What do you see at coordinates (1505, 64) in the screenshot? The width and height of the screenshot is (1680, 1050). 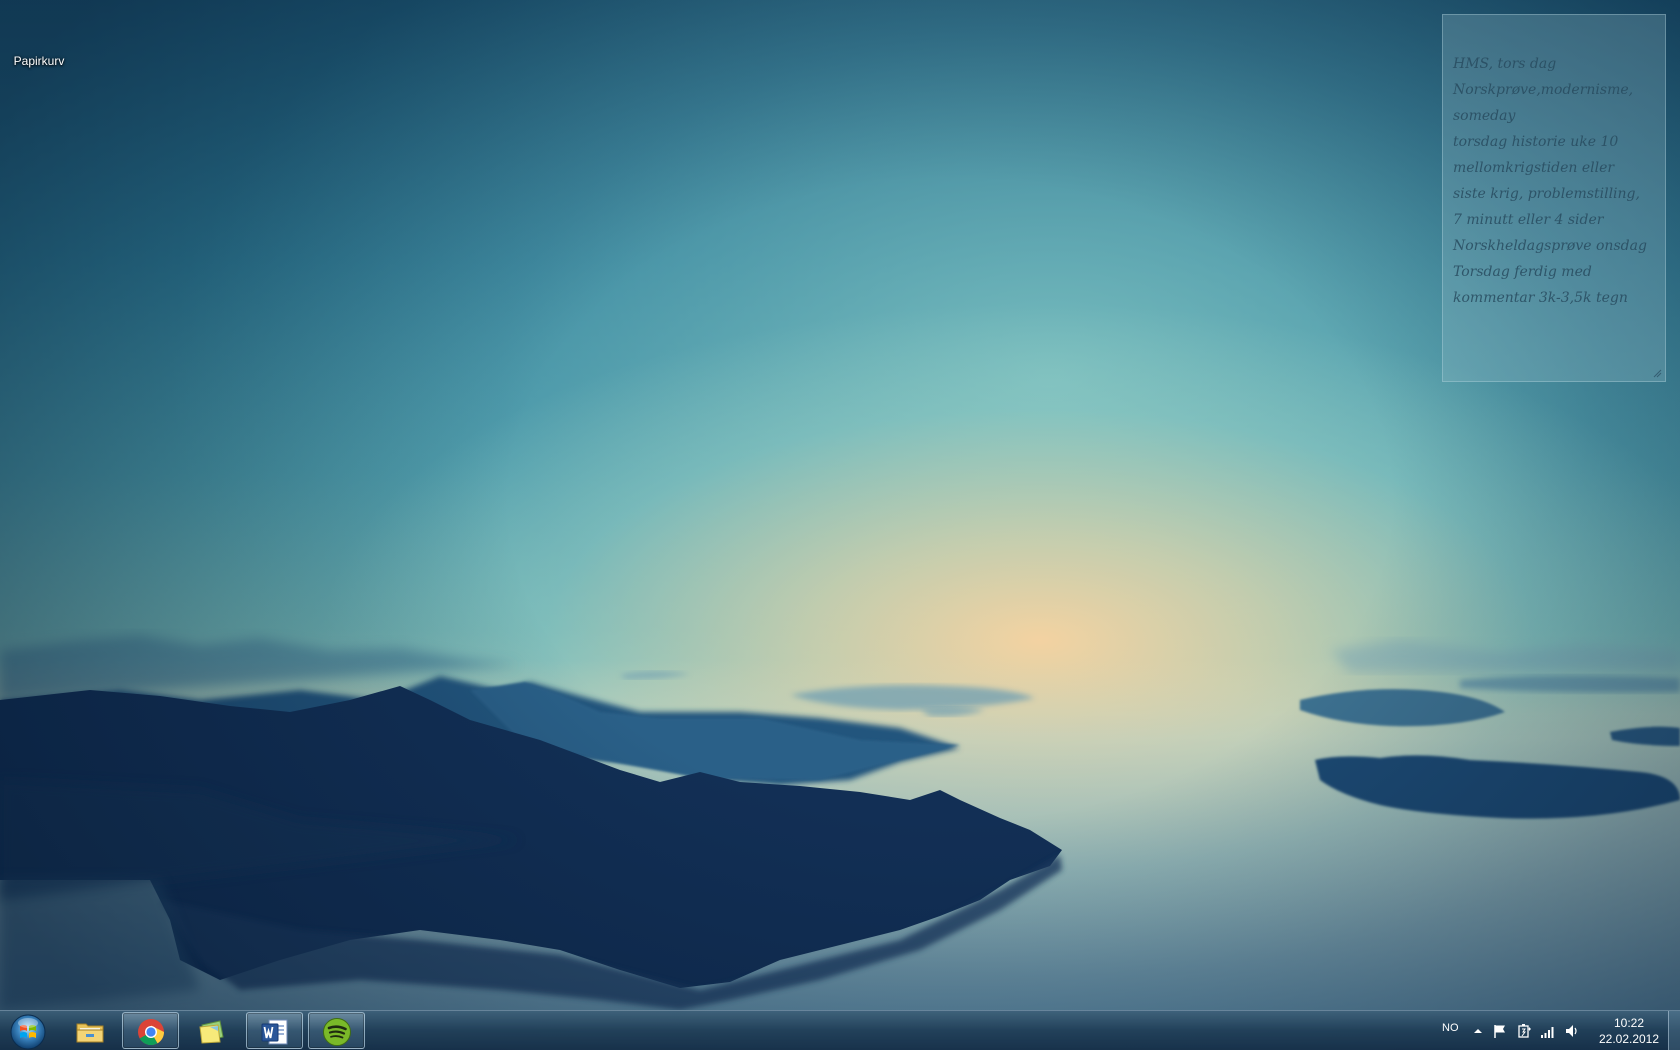 I see `note-line: HMS, tors dag` at bounding box center [1505, 64].